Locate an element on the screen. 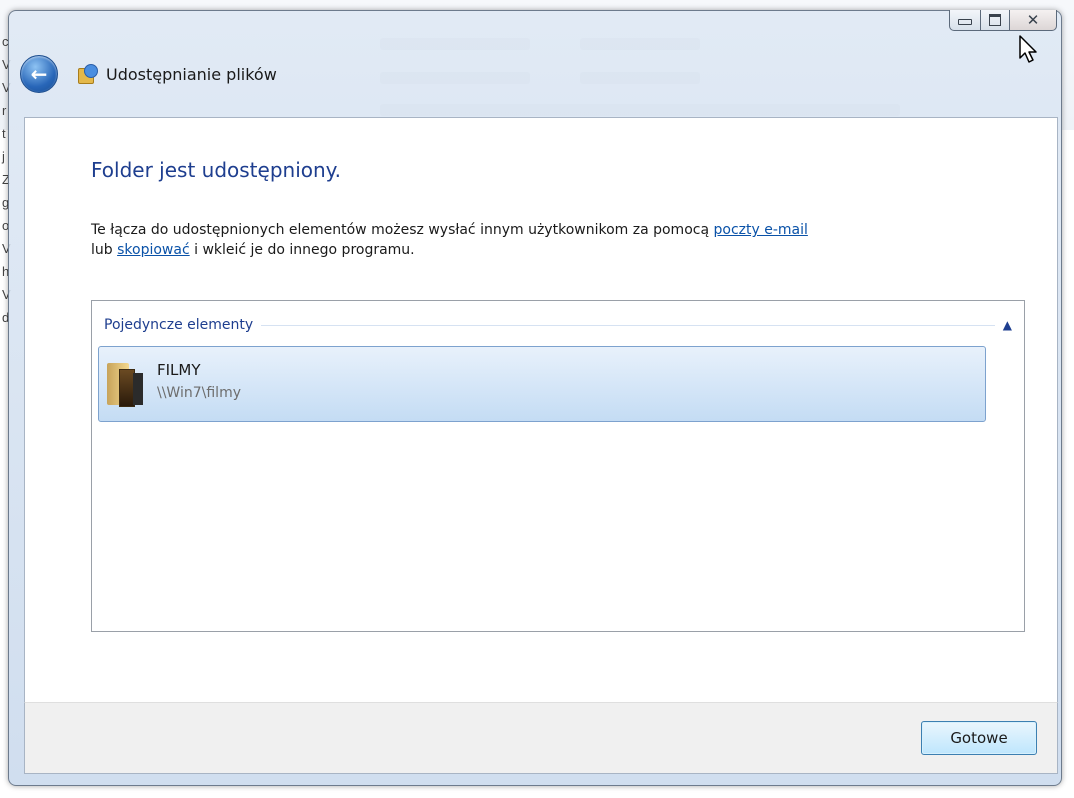 Image resolution: width=1074 pixels, height=798 pixels. item-name: FILMY is located at coordinates (179, 370).